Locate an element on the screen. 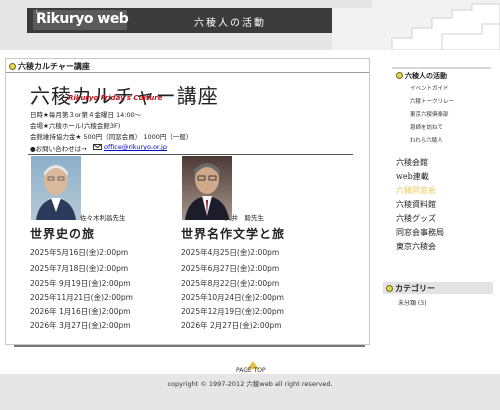 Image resolution: width=500 pixels, height=410 pixels. email-link: office@rikuryo.or.jp is located at coordinates (135, 147).